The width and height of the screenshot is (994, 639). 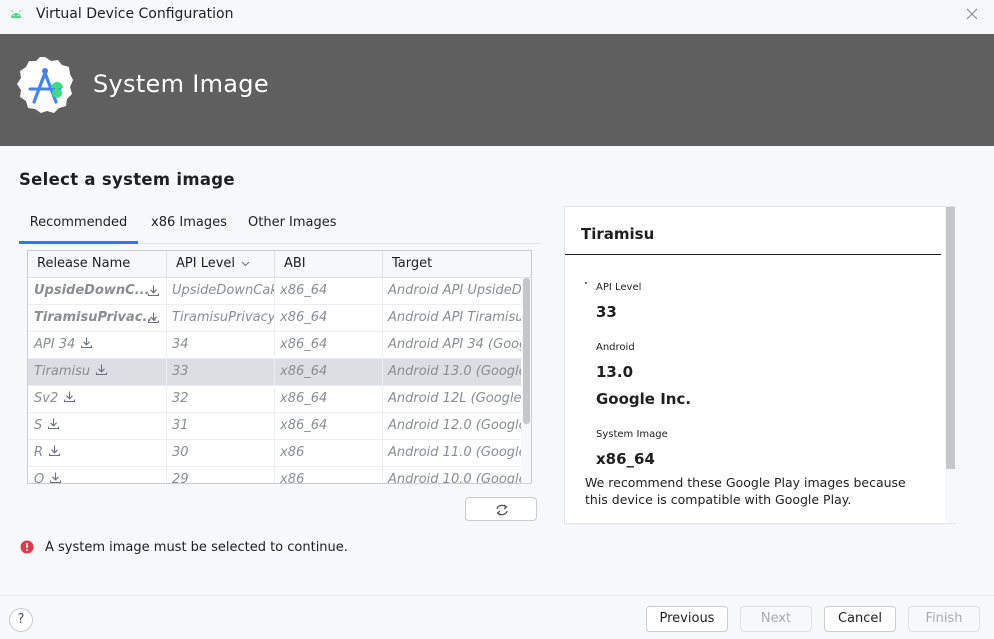 I want to click on target-cell: Android API UpsideDownCake, so click(x=454, y=290).